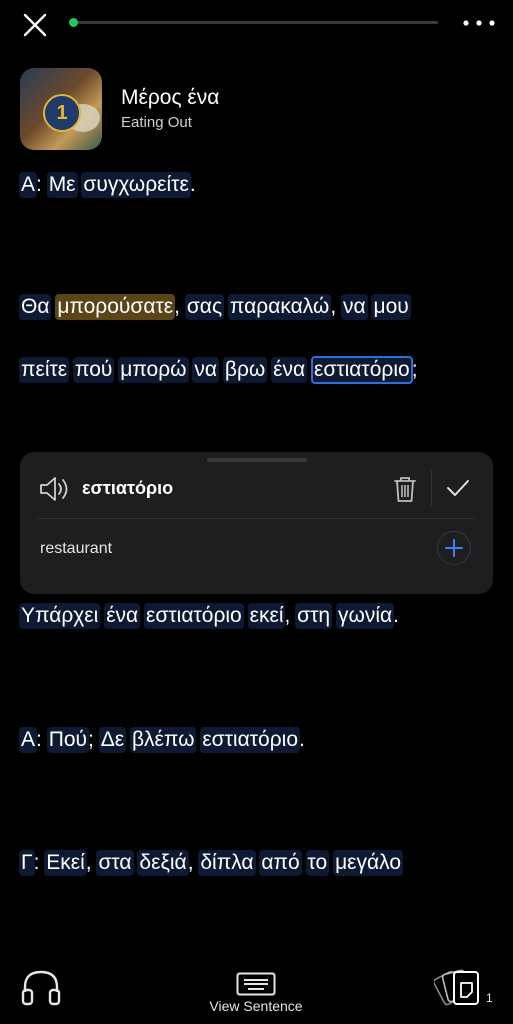 The width and height of the screenshot is (513, 1024). What do you see at coordinates (136, 185) in the screenshot?
I see `word: συγχωρείτε` at bounding box center [136, 185].